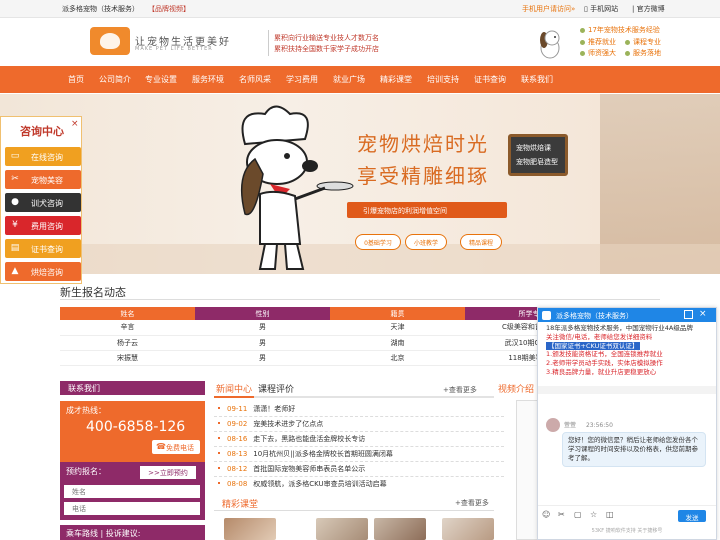 This screenshot has height=540, width=720. Describe the element at coordinates (86, 471) in the screenshot. I see `signup-label: 预约报名：` at that location.